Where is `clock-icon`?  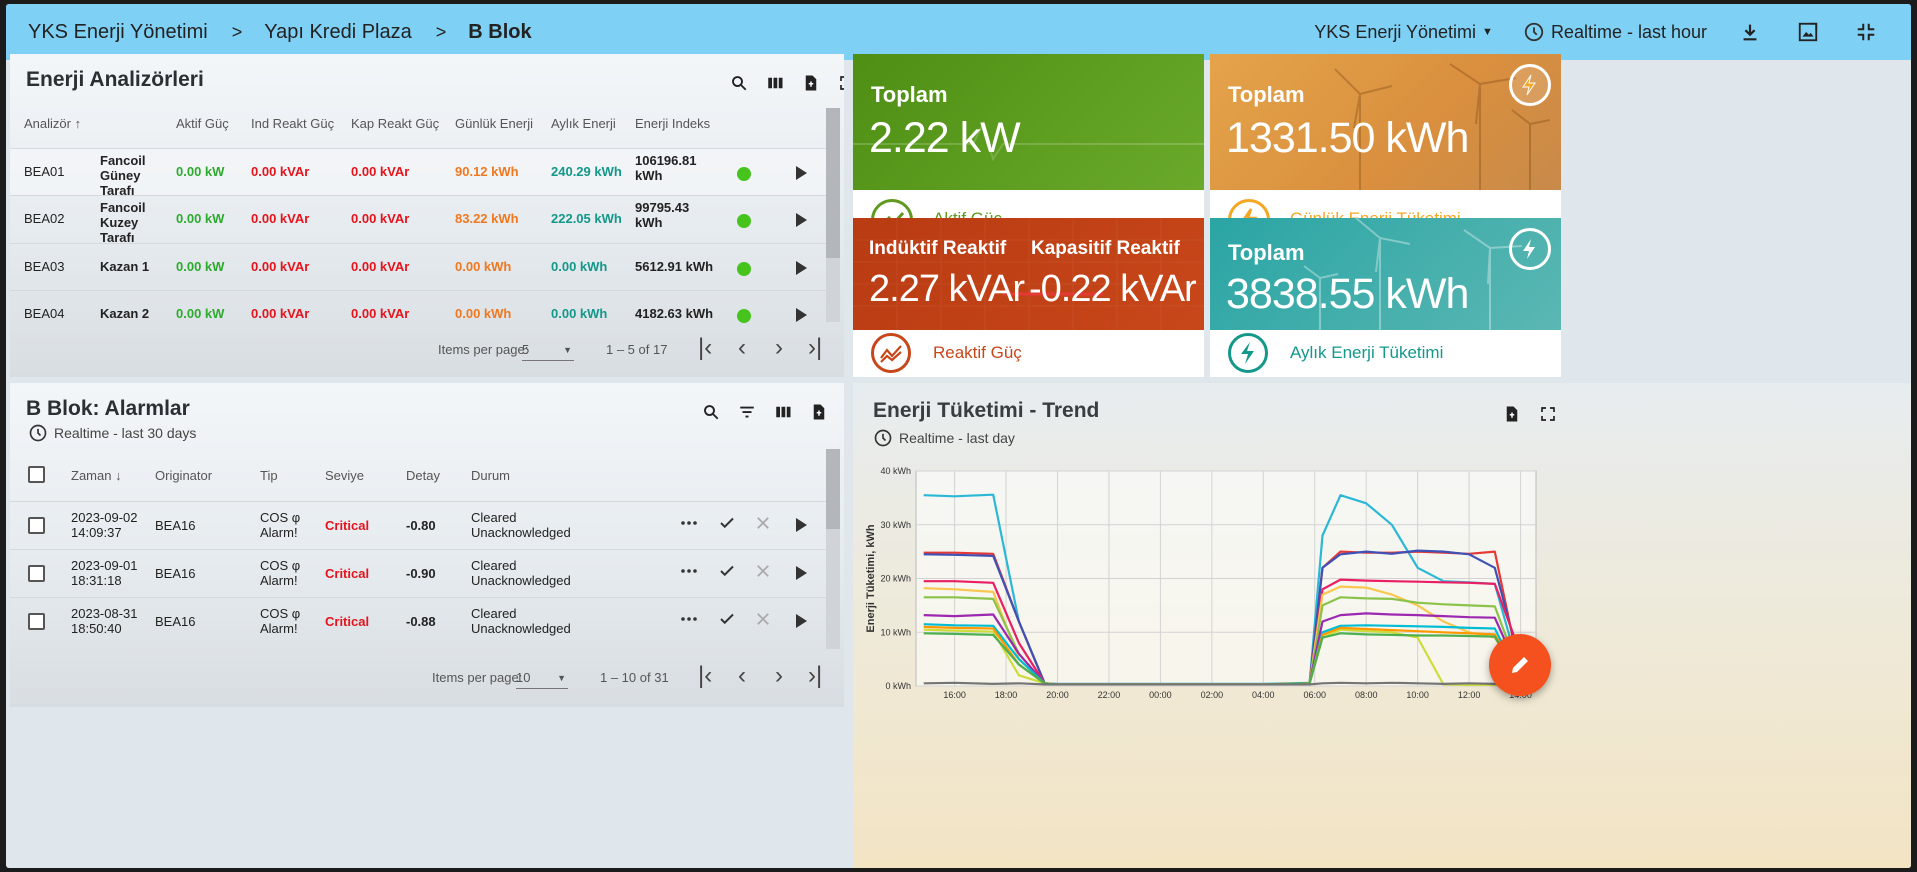
clock-icon is located at coordinates (38, 433).